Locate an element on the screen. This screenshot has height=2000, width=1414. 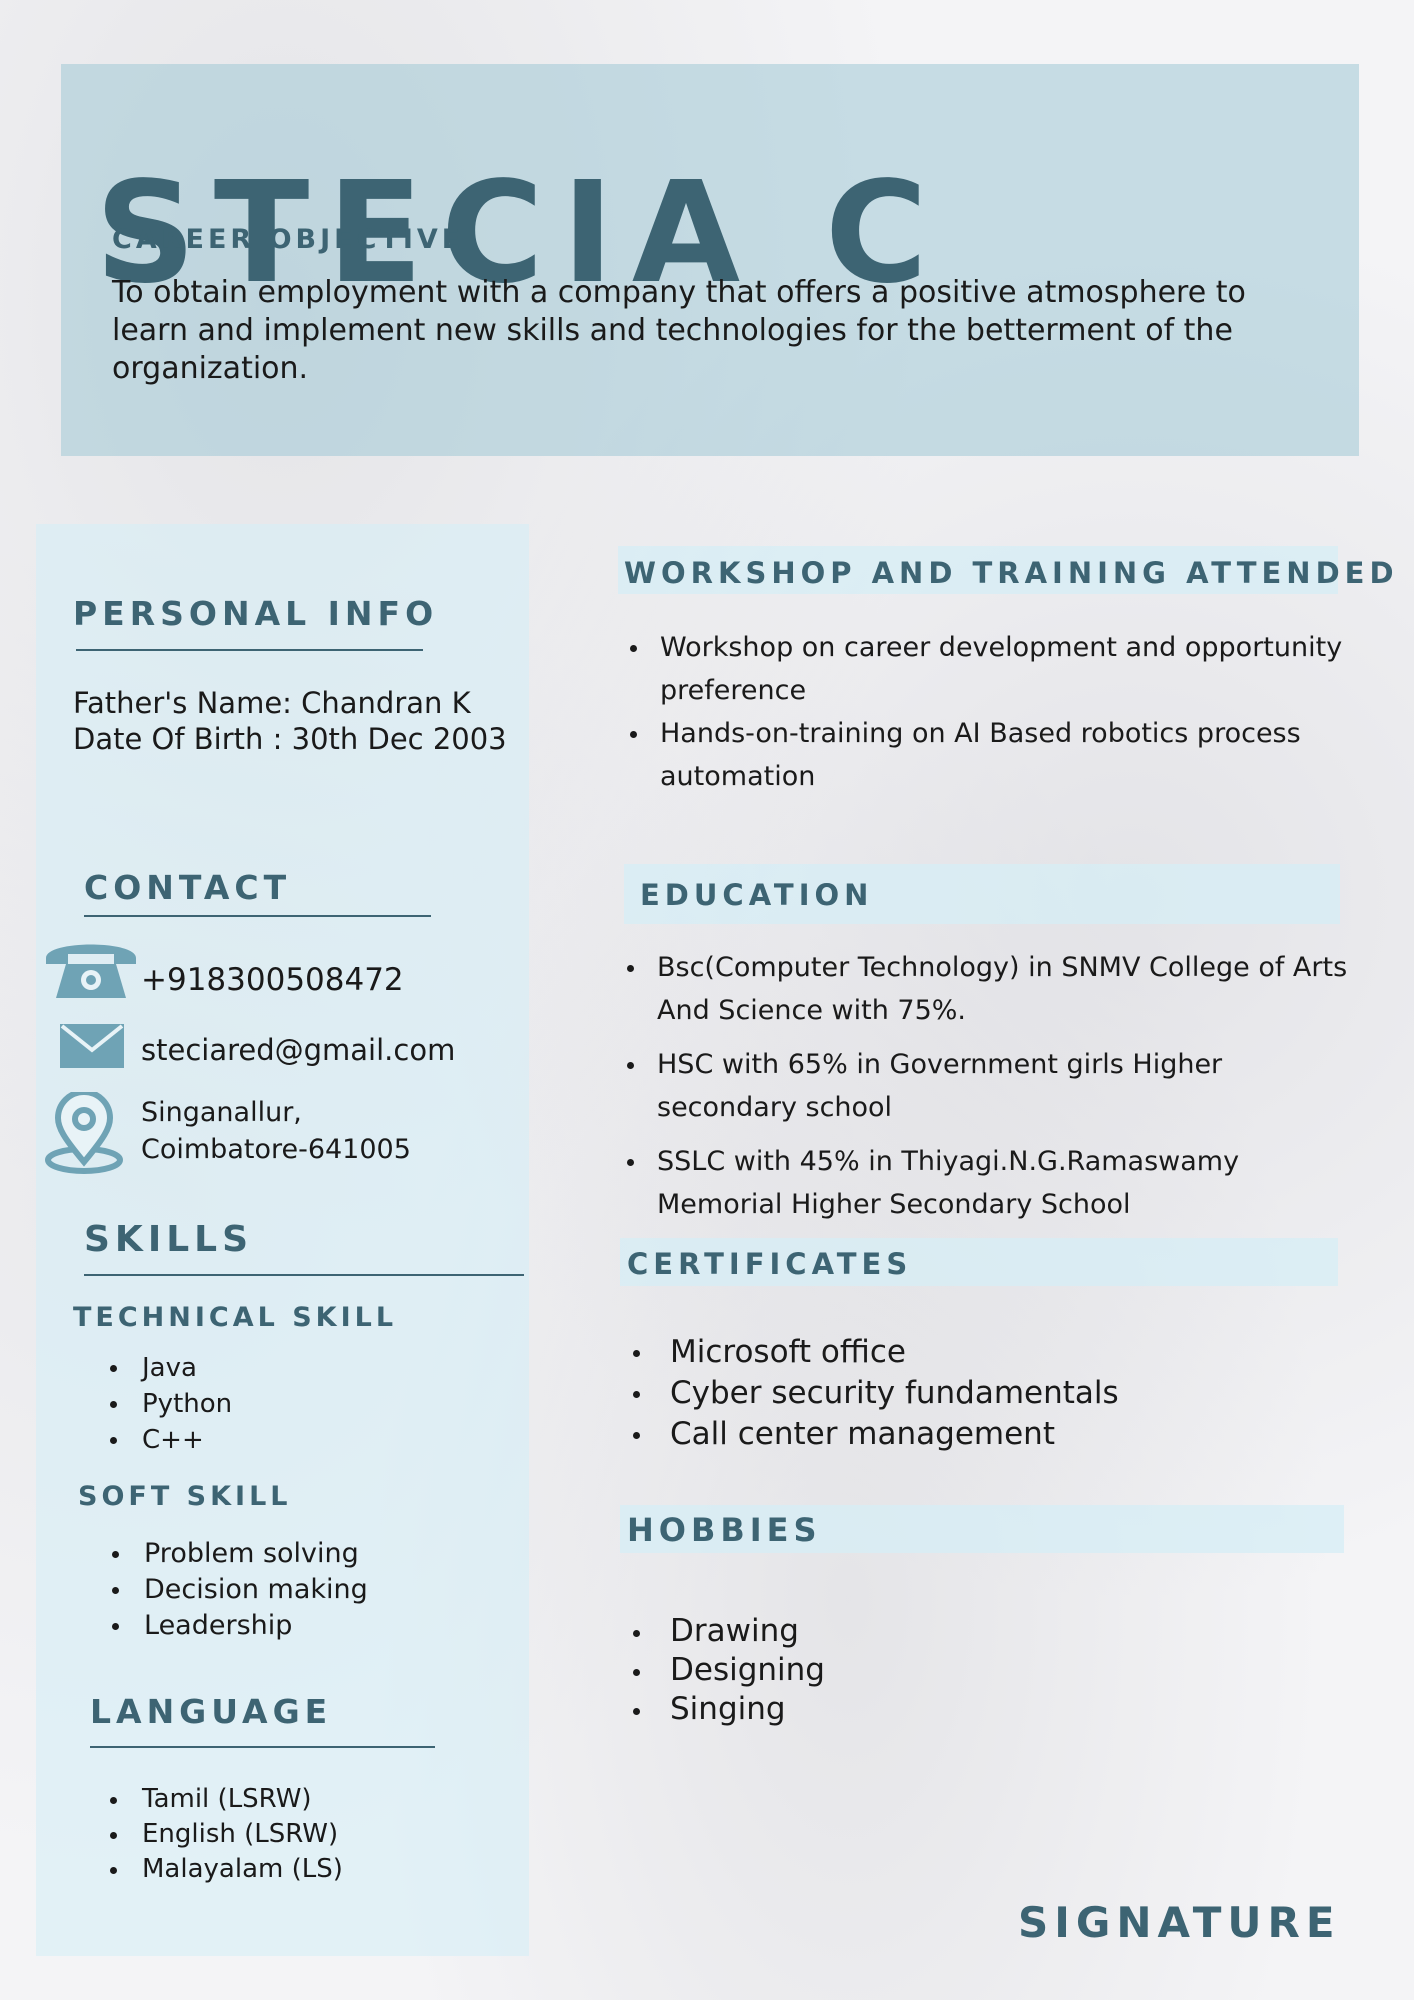
fathers-name: Father's Name: Chandran K is located at coordinates (272, 703).